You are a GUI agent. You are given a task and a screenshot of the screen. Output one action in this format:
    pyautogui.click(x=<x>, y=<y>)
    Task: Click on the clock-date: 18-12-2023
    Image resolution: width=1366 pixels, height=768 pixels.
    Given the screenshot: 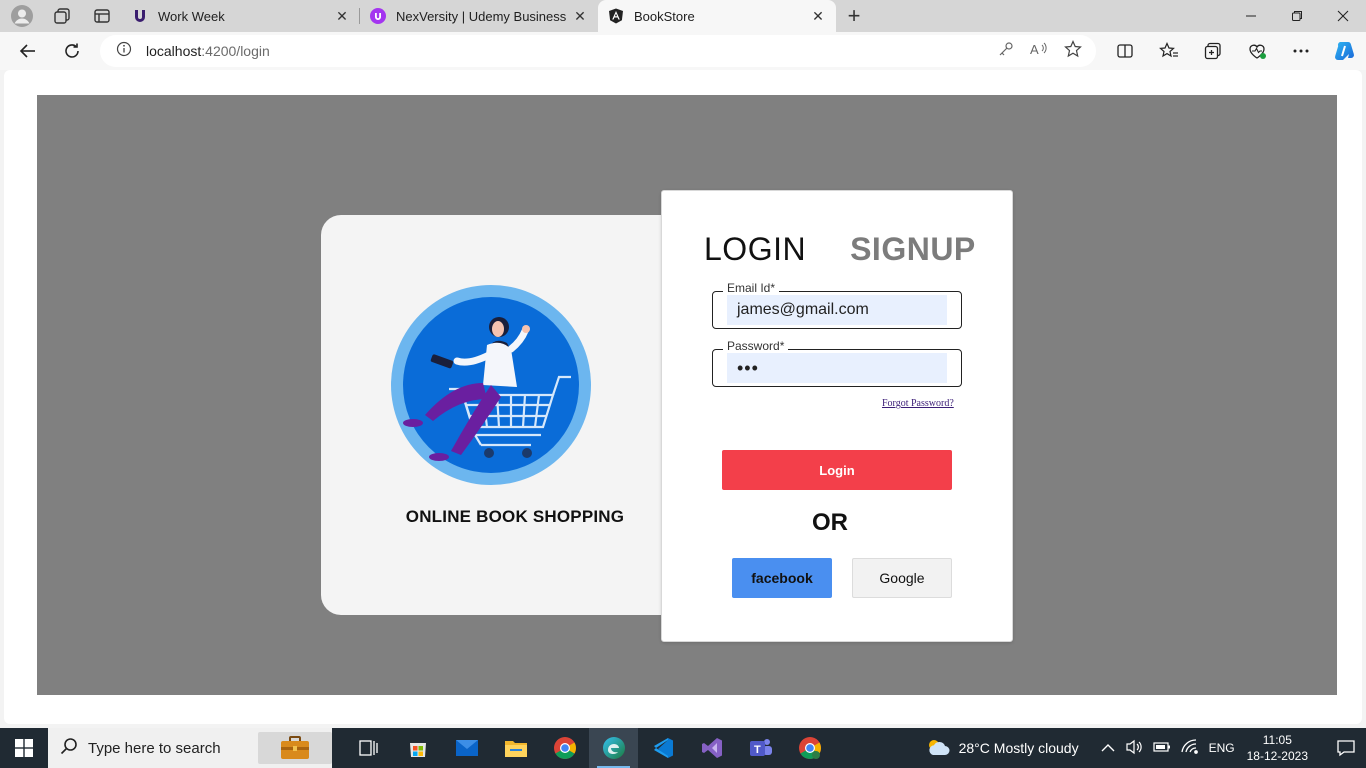 What is the action you would take?
    pyautogui.click(x=1277, y=756)
    